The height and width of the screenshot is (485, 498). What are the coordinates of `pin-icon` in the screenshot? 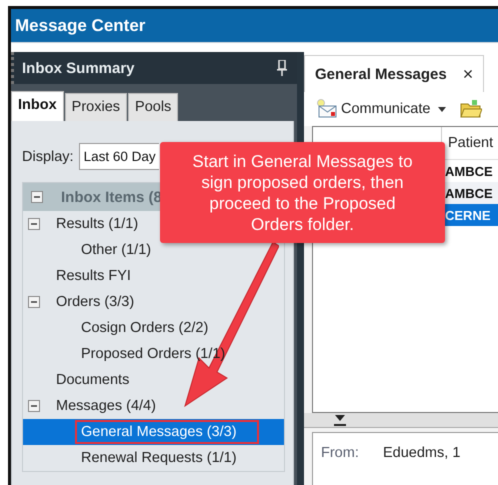 It's located at (282, 68).